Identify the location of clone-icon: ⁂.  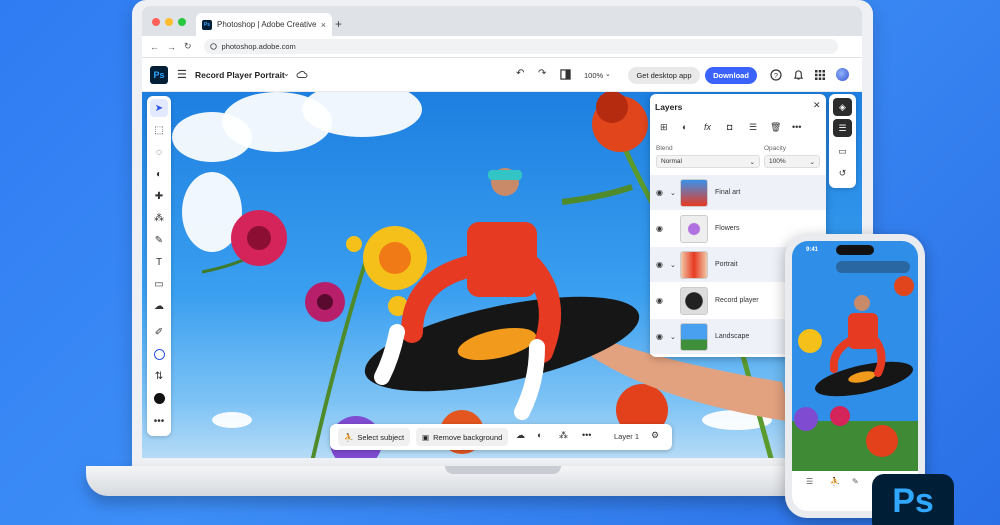
(159, 218).